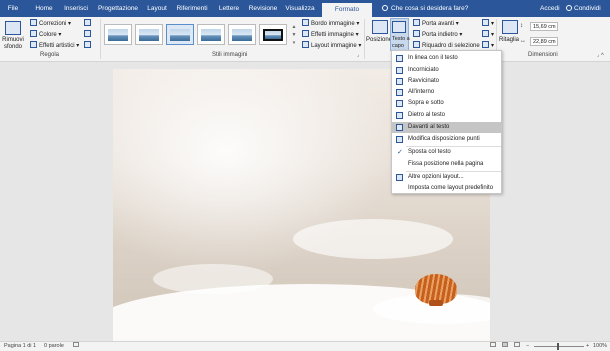 This screenshot has height=351, width=610. I want to click on menu-item-top-bottom: Sopra e sotto, so click(446, 103).